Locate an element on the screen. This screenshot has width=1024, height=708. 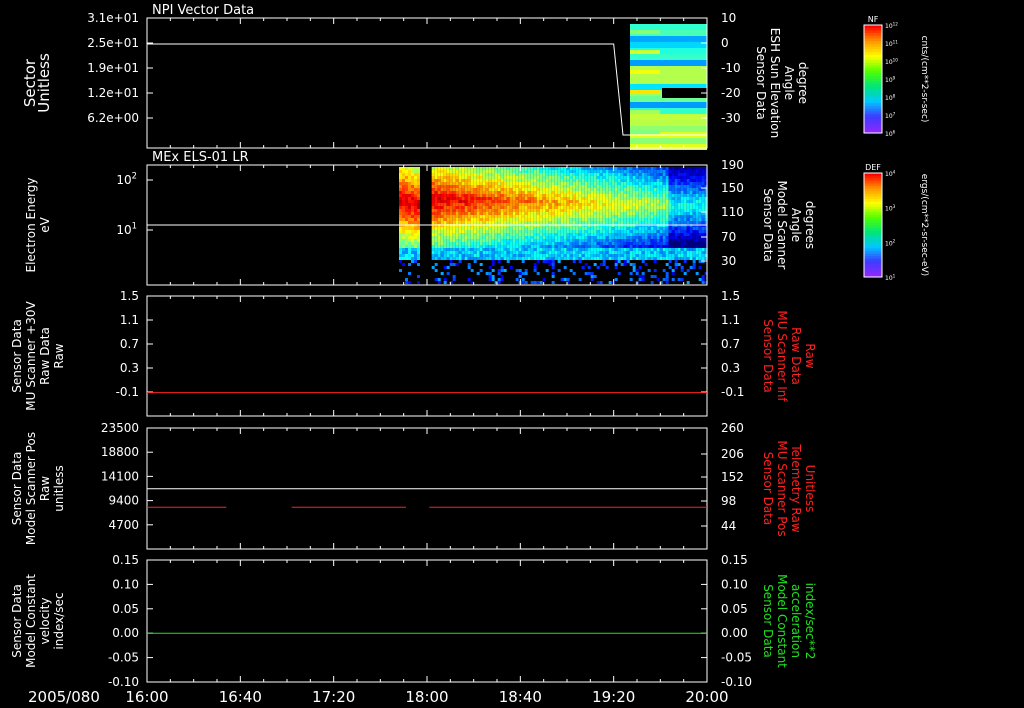
y-axis-label-right: MU Scanner Pos is located at coordinates (782, 488).